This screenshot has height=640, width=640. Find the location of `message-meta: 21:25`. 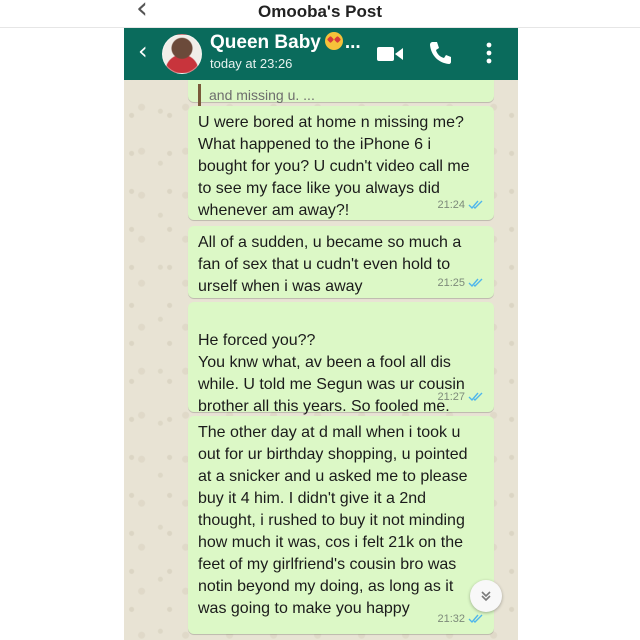

message-meta: 21:25 is located at coordinates (460, 283).